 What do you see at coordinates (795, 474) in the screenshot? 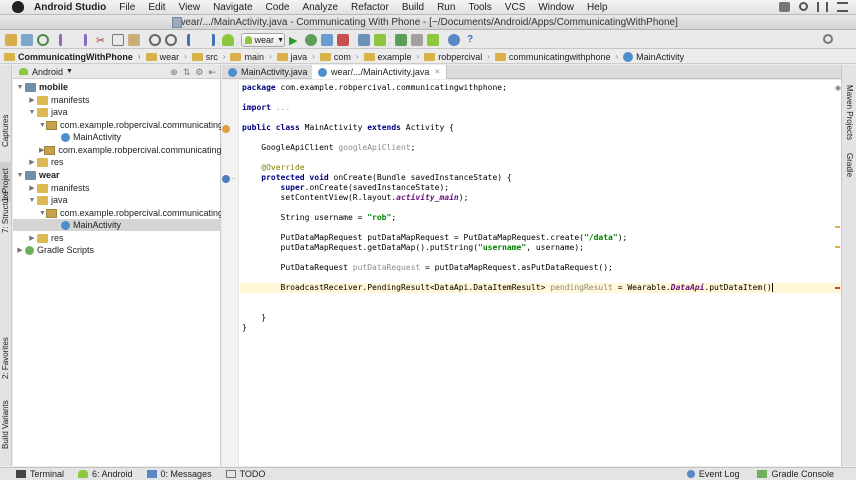
I see `gradle-console-button: Gradle Console` at bounding box center [795, 474].